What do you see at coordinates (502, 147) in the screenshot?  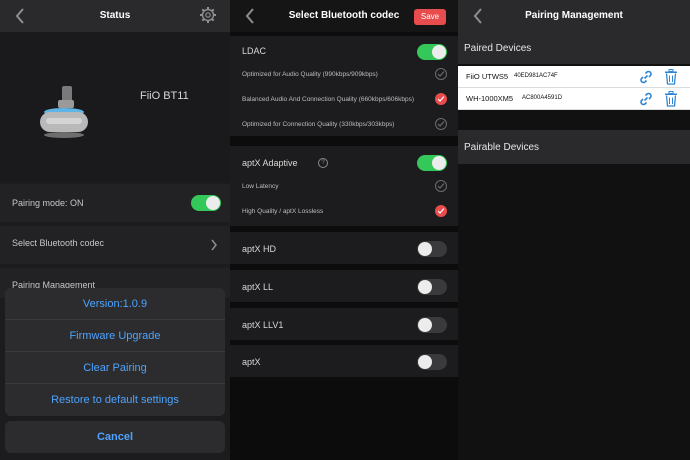 I see `pairable-devices-title: Pairable Devices` at bounding box center [502, 147].